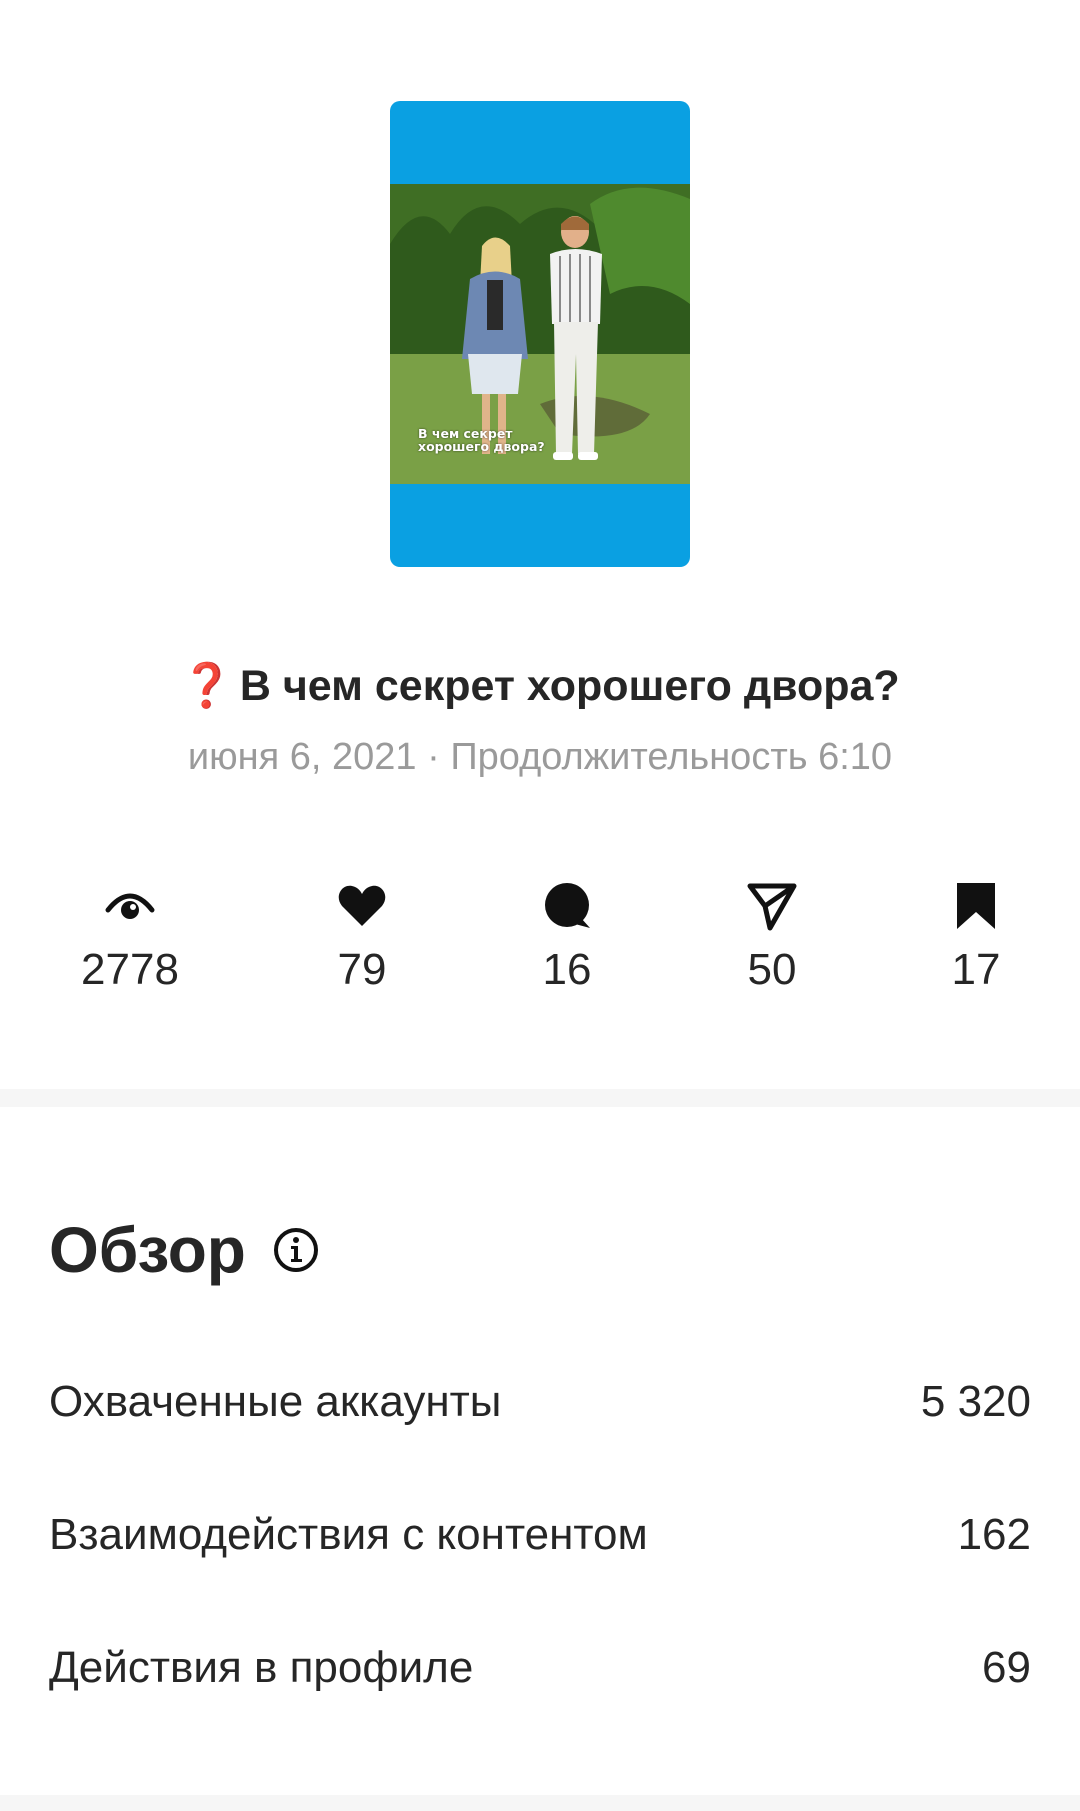 The image size is (1080, 1811). I want to click on post-date: июня 6, 2021, so click(302, 757).